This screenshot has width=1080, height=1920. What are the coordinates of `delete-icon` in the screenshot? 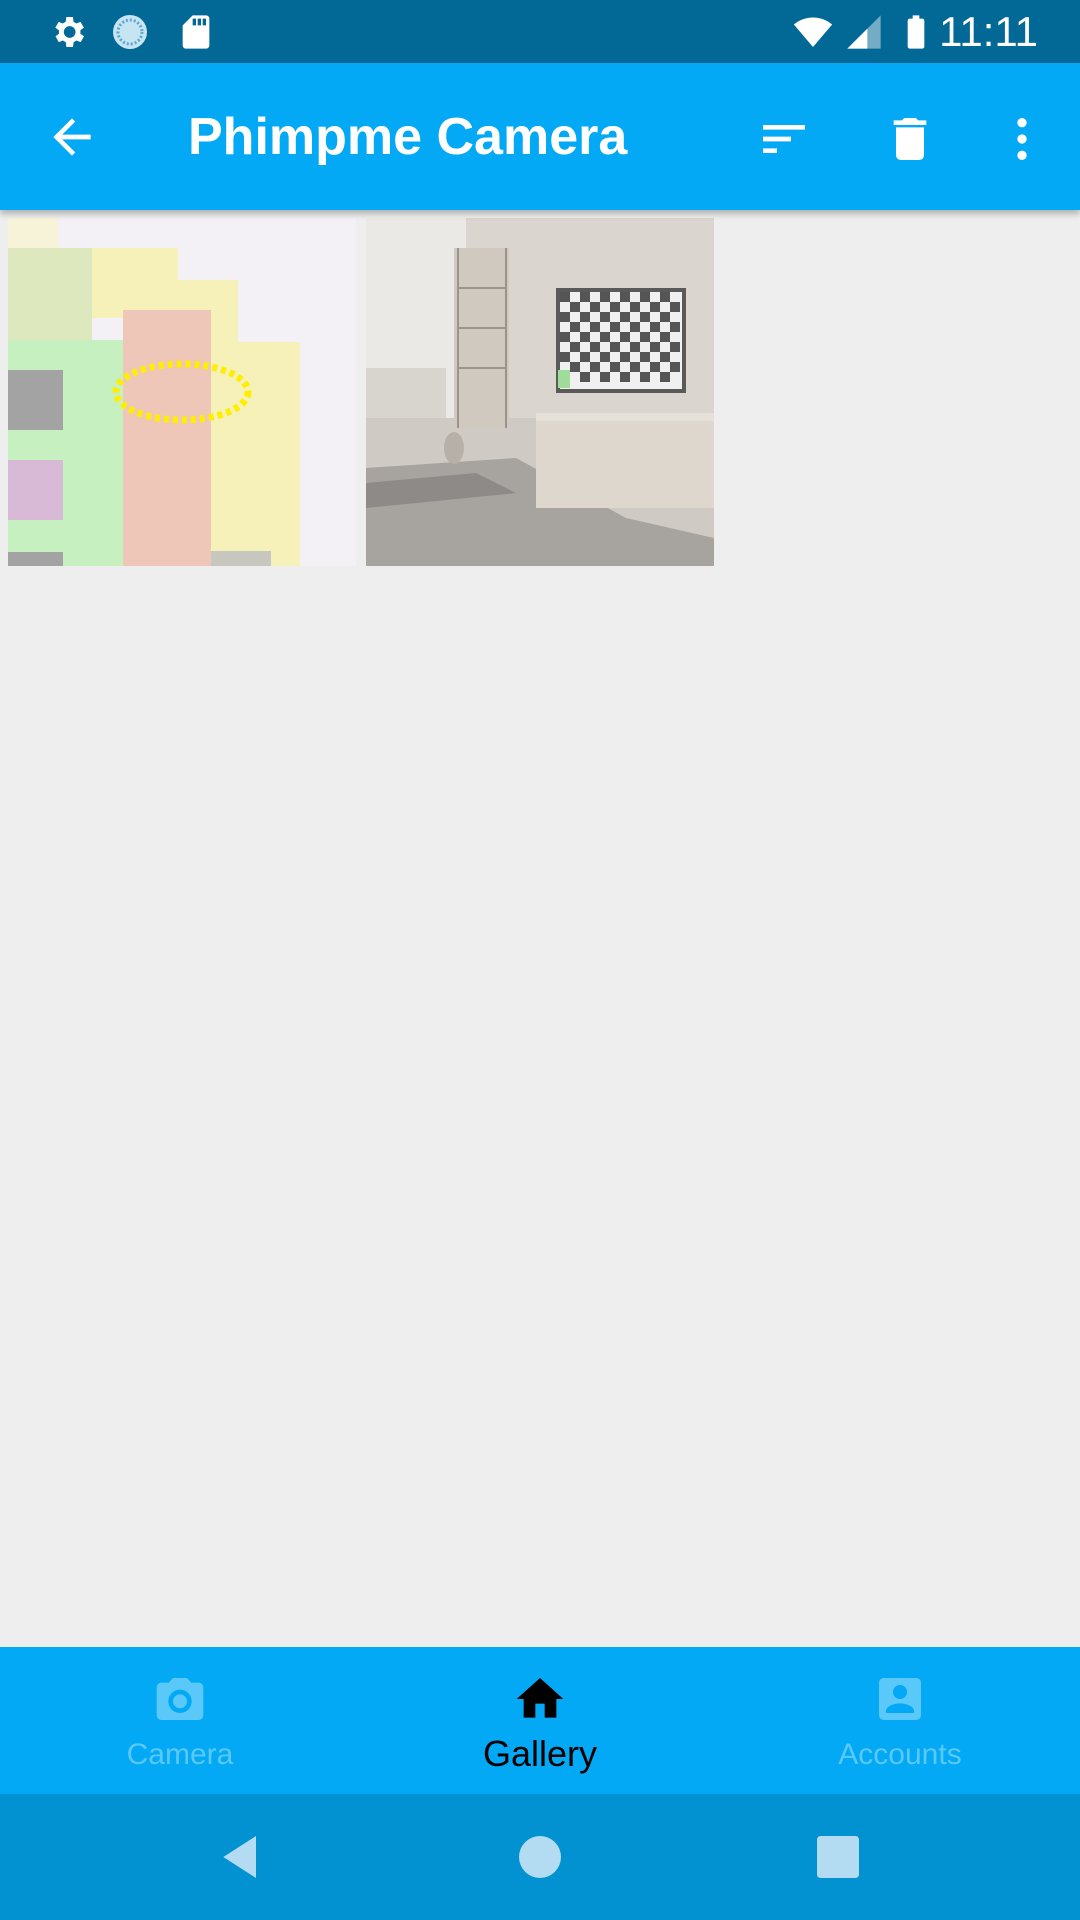 It's located at (910, 139).